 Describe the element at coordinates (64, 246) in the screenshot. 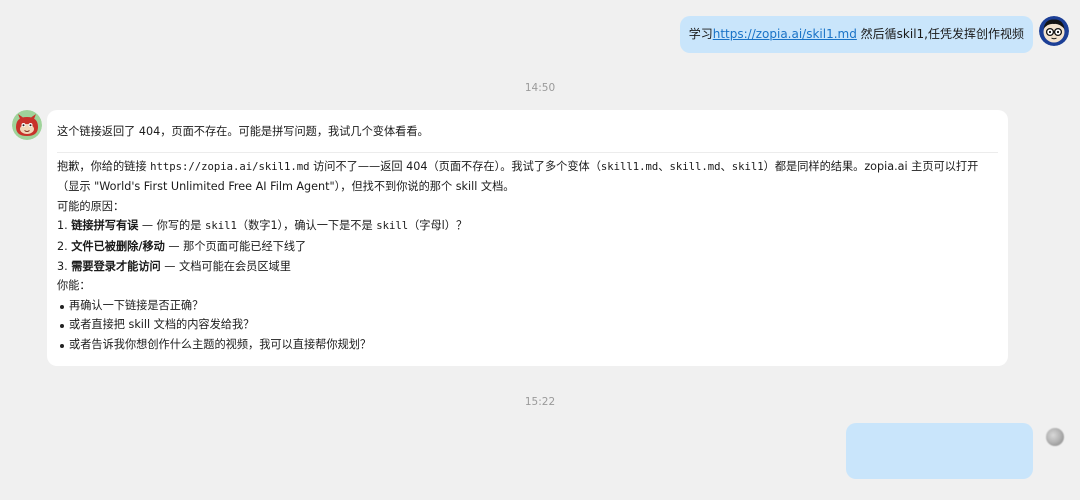

I see `list-number: 2.` at that location.